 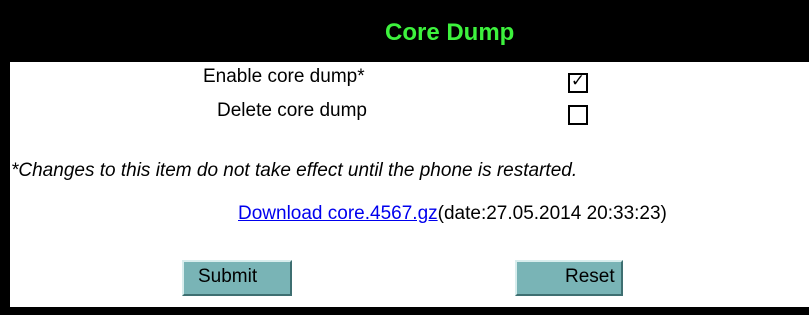 What do you see at coordinates (292, 110) in the screenshot?
I see `delete-core-dump-label: Delete core dump` at bounding box center [292, 110].